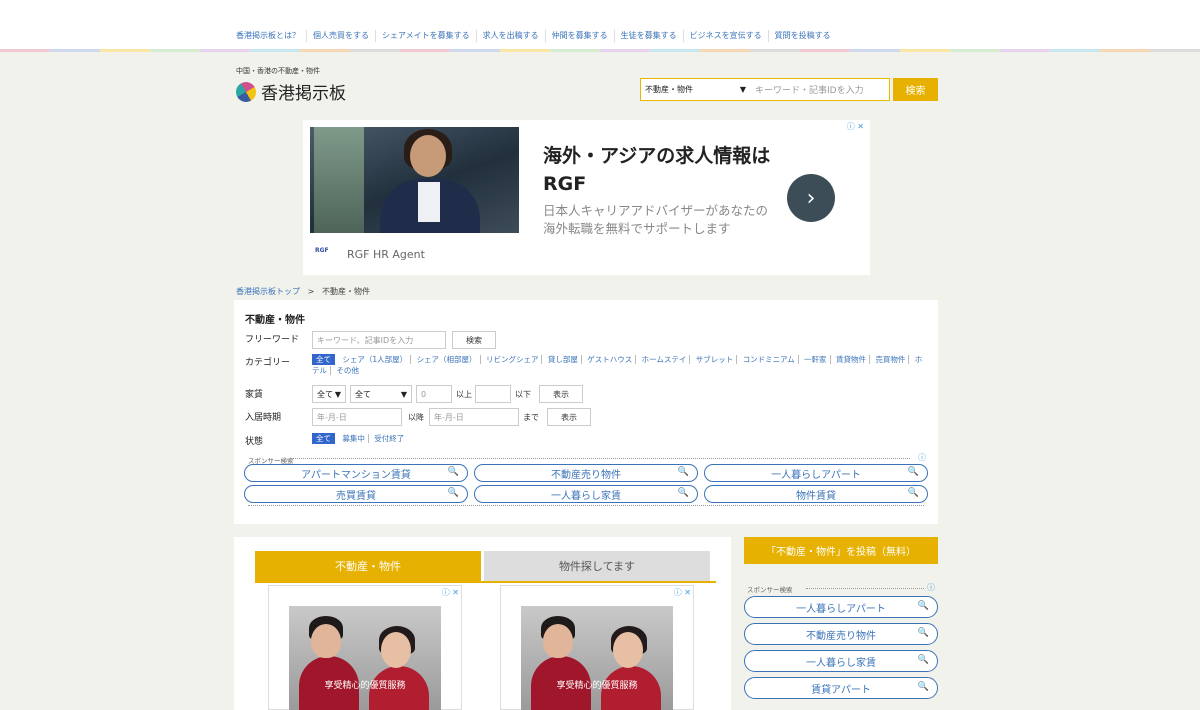  I want to click on category-chip: 売買物件, so click(891, 359).